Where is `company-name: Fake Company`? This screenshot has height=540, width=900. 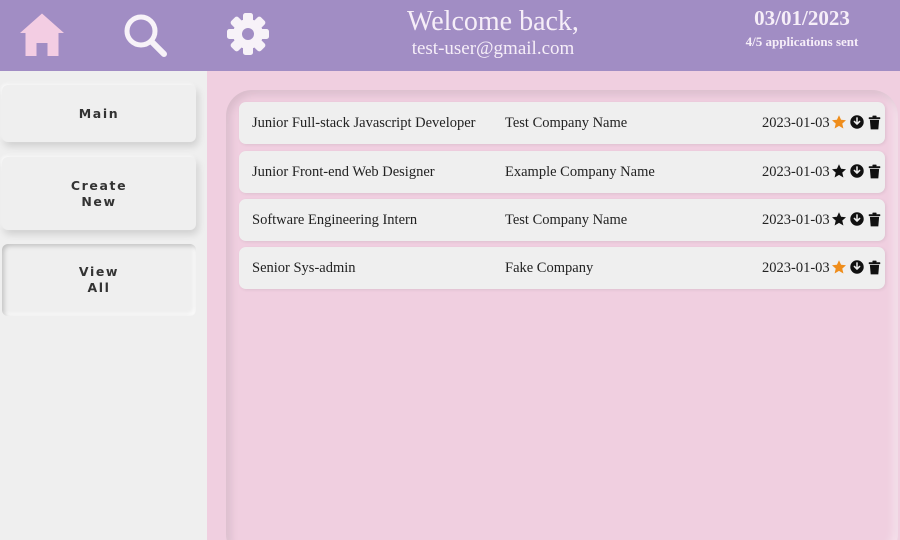
company-name: Fake Company is located at coordinates (549, 268).